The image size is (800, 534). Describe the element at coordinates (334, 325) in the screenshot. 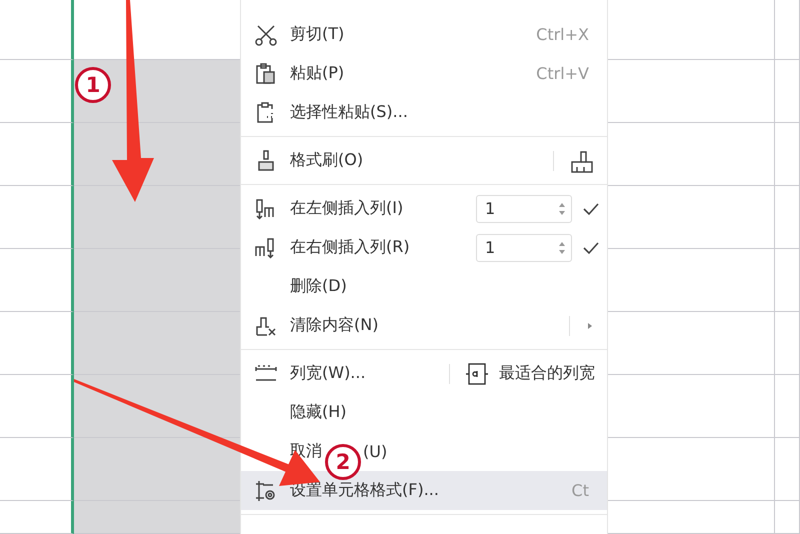

I see `menu-label: 清除内容(N)` at that location.